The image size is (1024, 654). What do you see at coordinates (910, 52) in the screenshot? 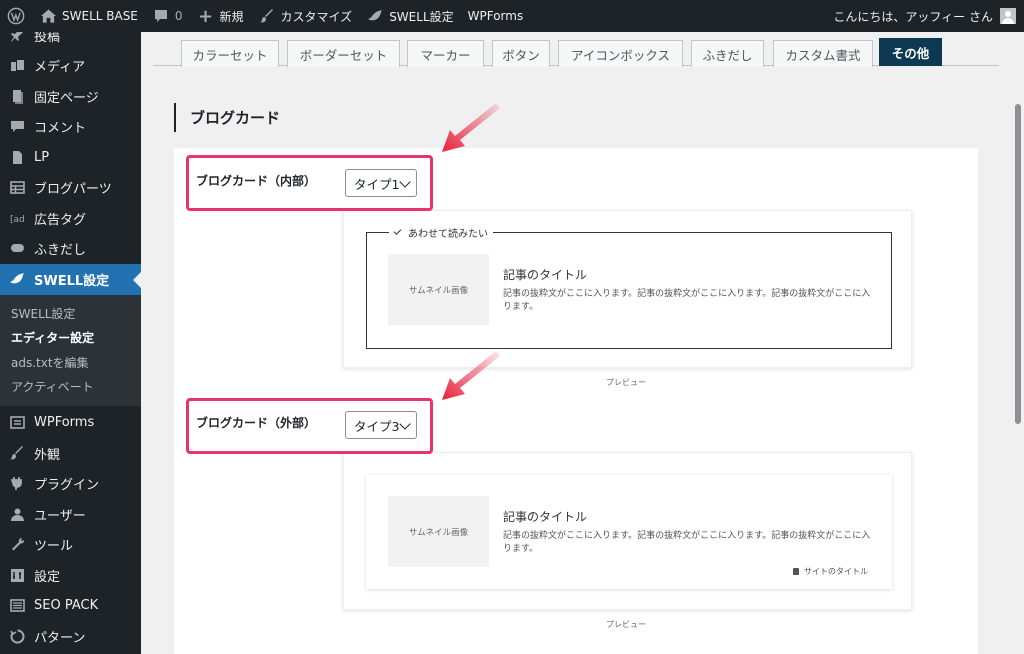
I see `tab-other: その他` at bounding box center [910, 52].